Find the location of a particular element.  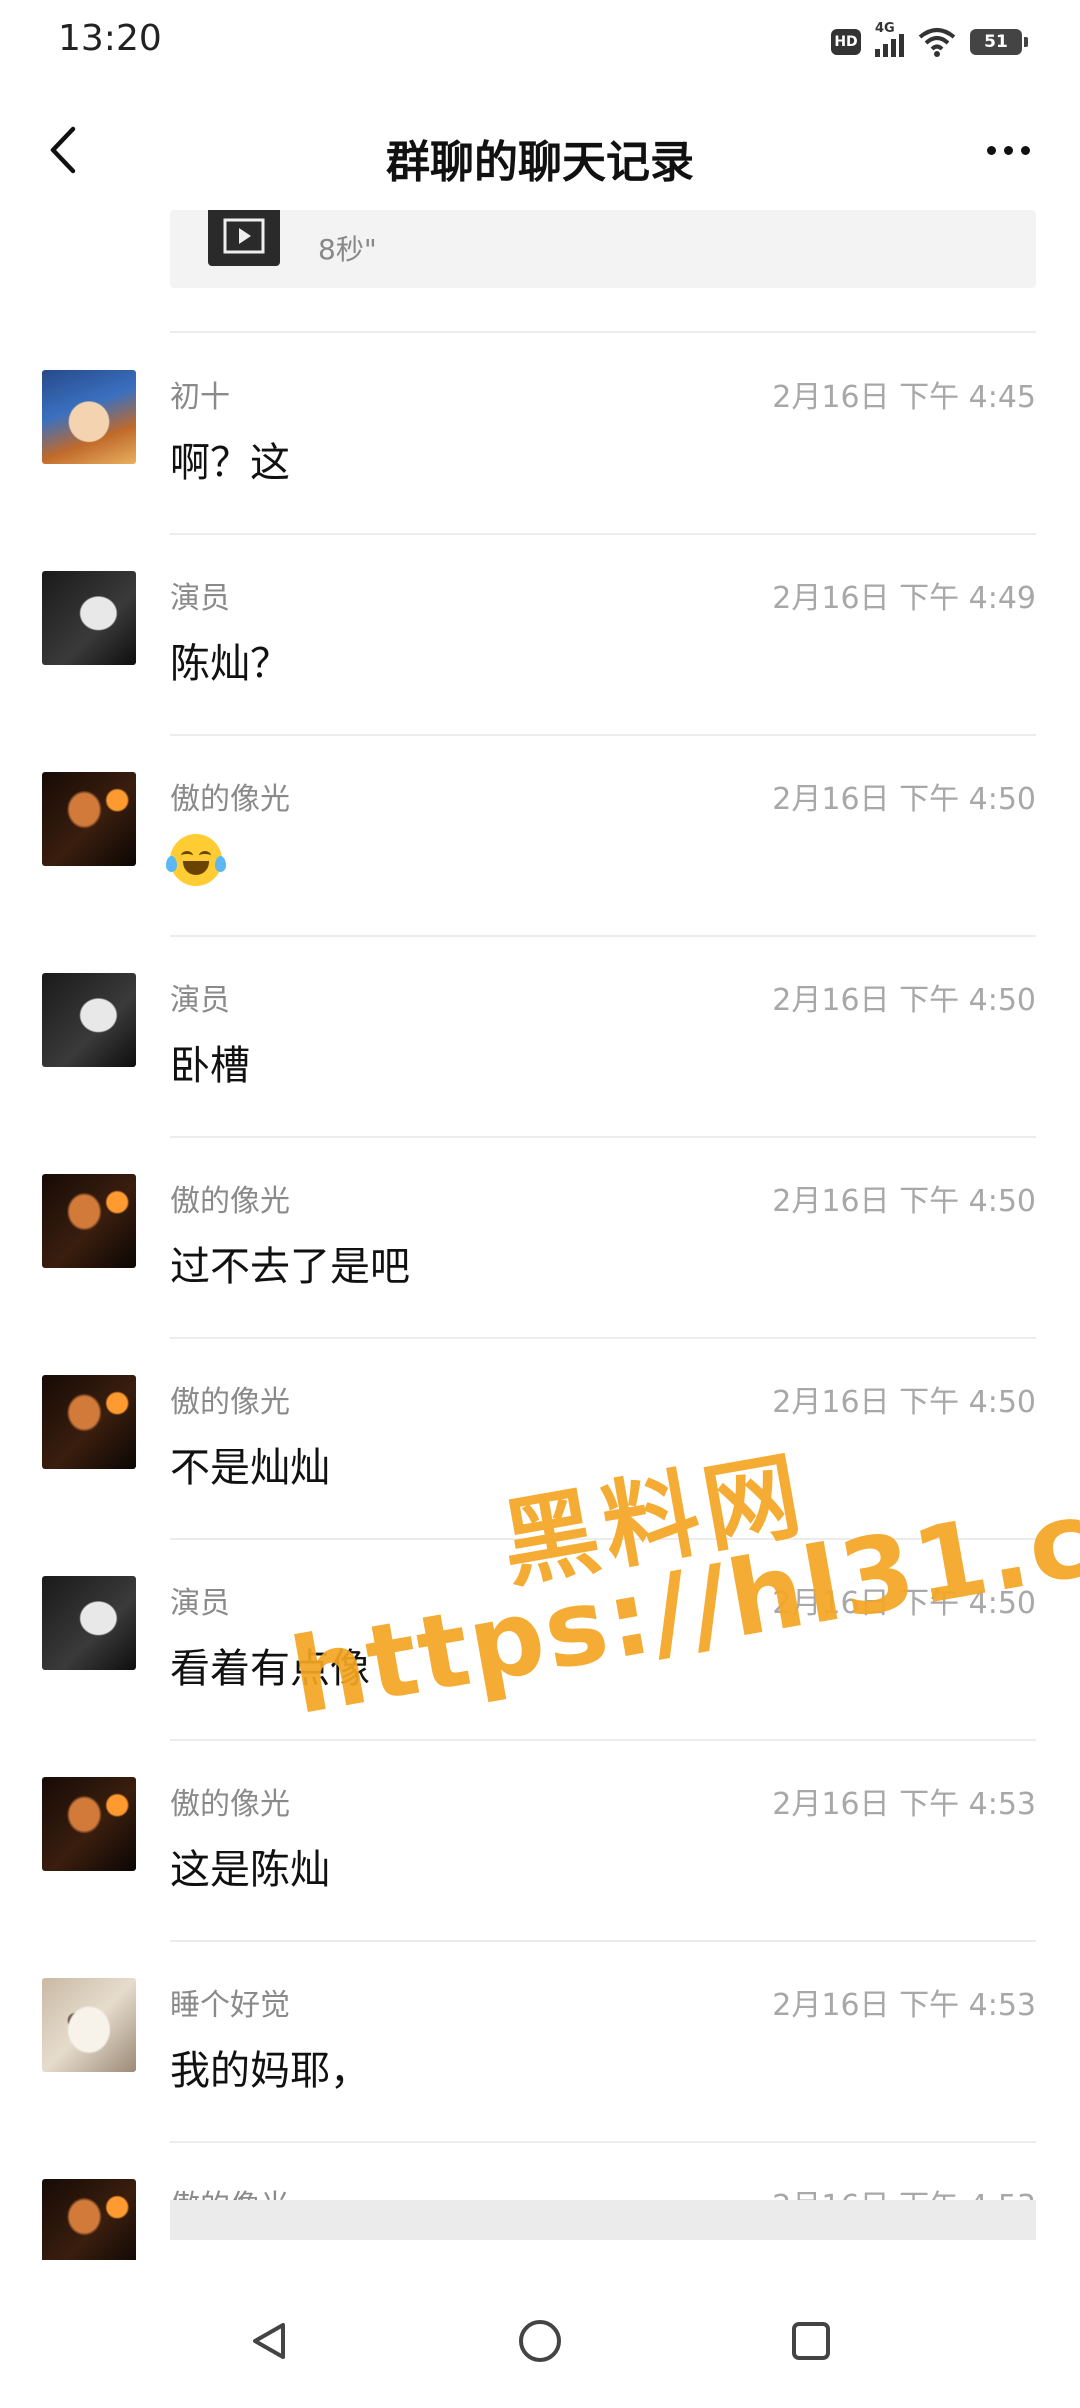

message-time: 2月16日 下午 4:49 is located at coordinates (904, 598).